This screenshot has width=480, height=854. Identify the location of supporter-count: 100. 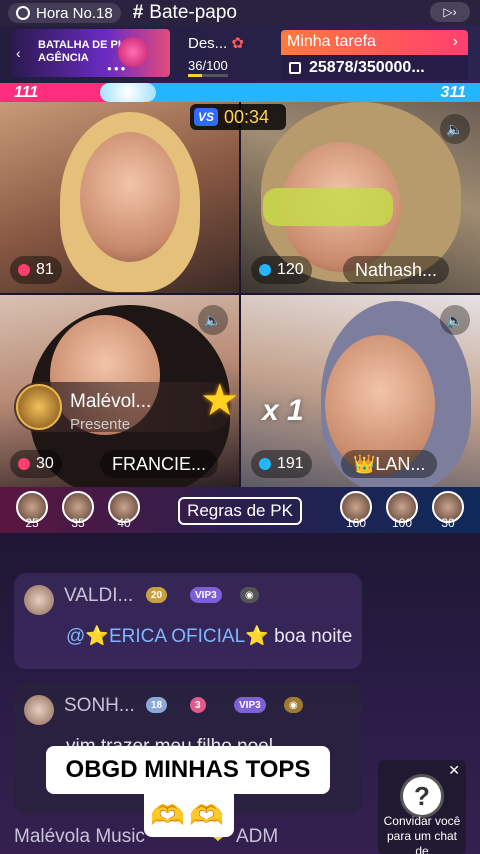
(402, 523).